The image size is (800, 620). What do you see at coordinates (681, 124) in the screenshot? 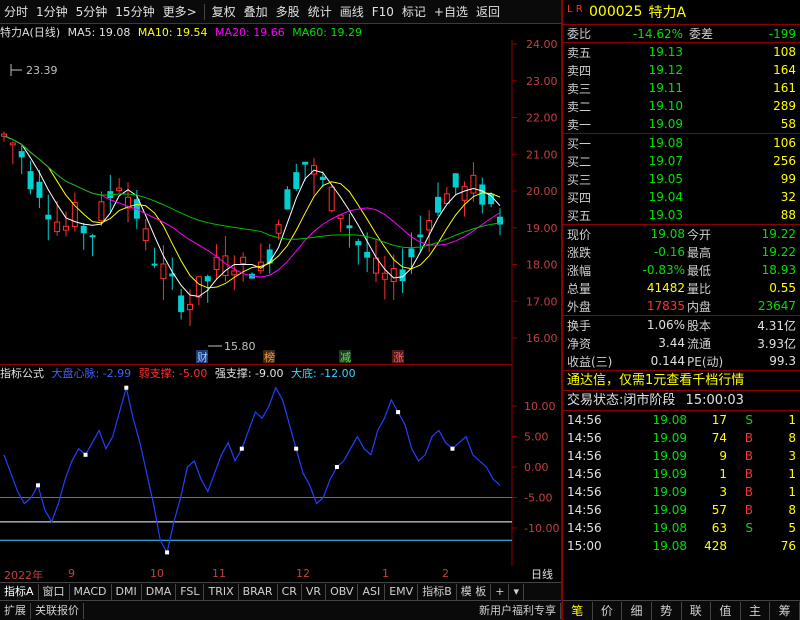
I see `order-row-sell1: 卖一 19.09 58` at bounding box center [681, 124].